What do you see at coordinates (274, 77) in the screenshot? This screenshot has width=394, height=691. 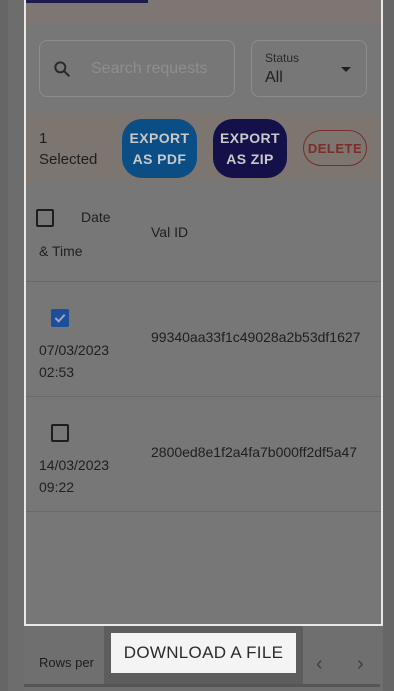 I see `status-select-value: All` at bounding box center [274, 77].